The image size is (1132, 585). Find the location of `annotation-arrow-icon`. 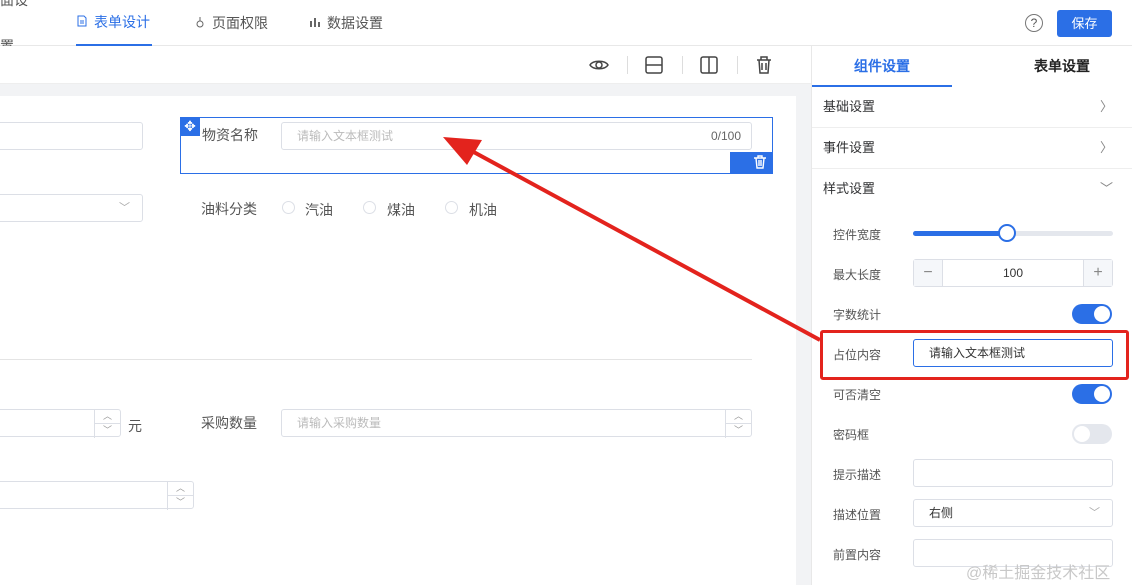

annotation-arrow-icon is located at coordinates (632, 239).